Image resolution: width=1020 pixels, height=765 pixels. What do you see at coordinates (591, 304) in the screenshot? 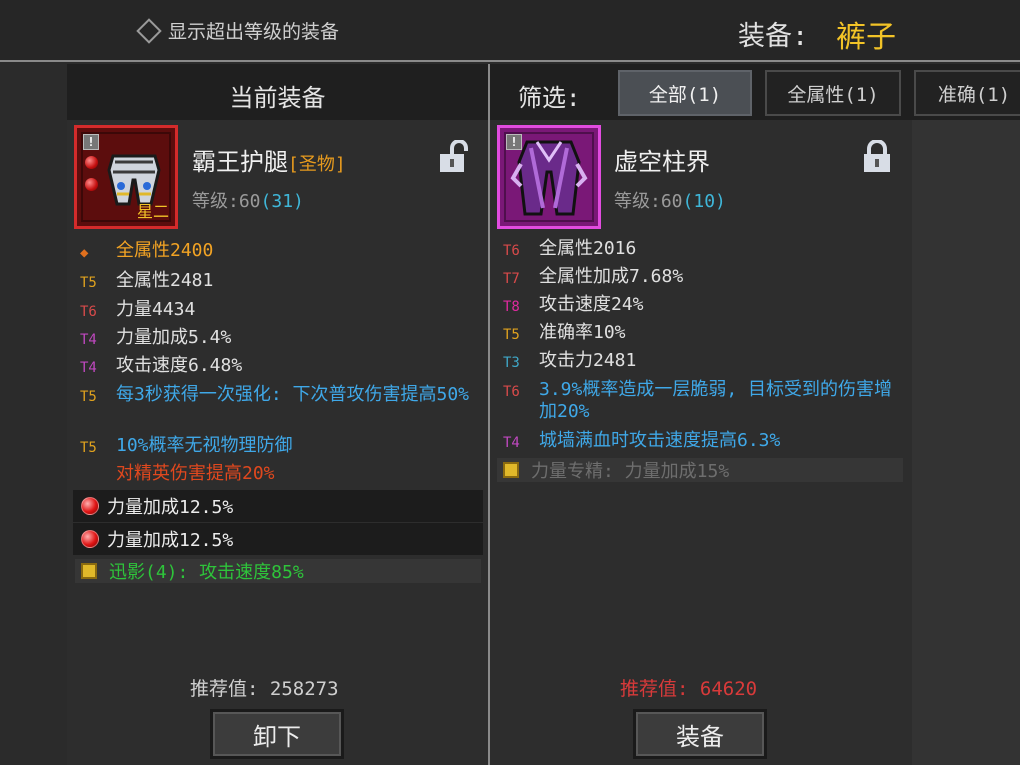
I see `attribute-text: 攻击速度24%` at bounding box center [591, 304].